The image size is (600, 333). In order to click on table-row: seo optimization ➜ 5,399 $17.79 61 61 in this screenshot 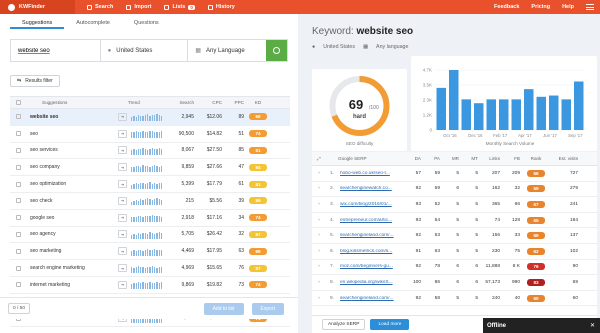, I will do `click(150, 184)`.